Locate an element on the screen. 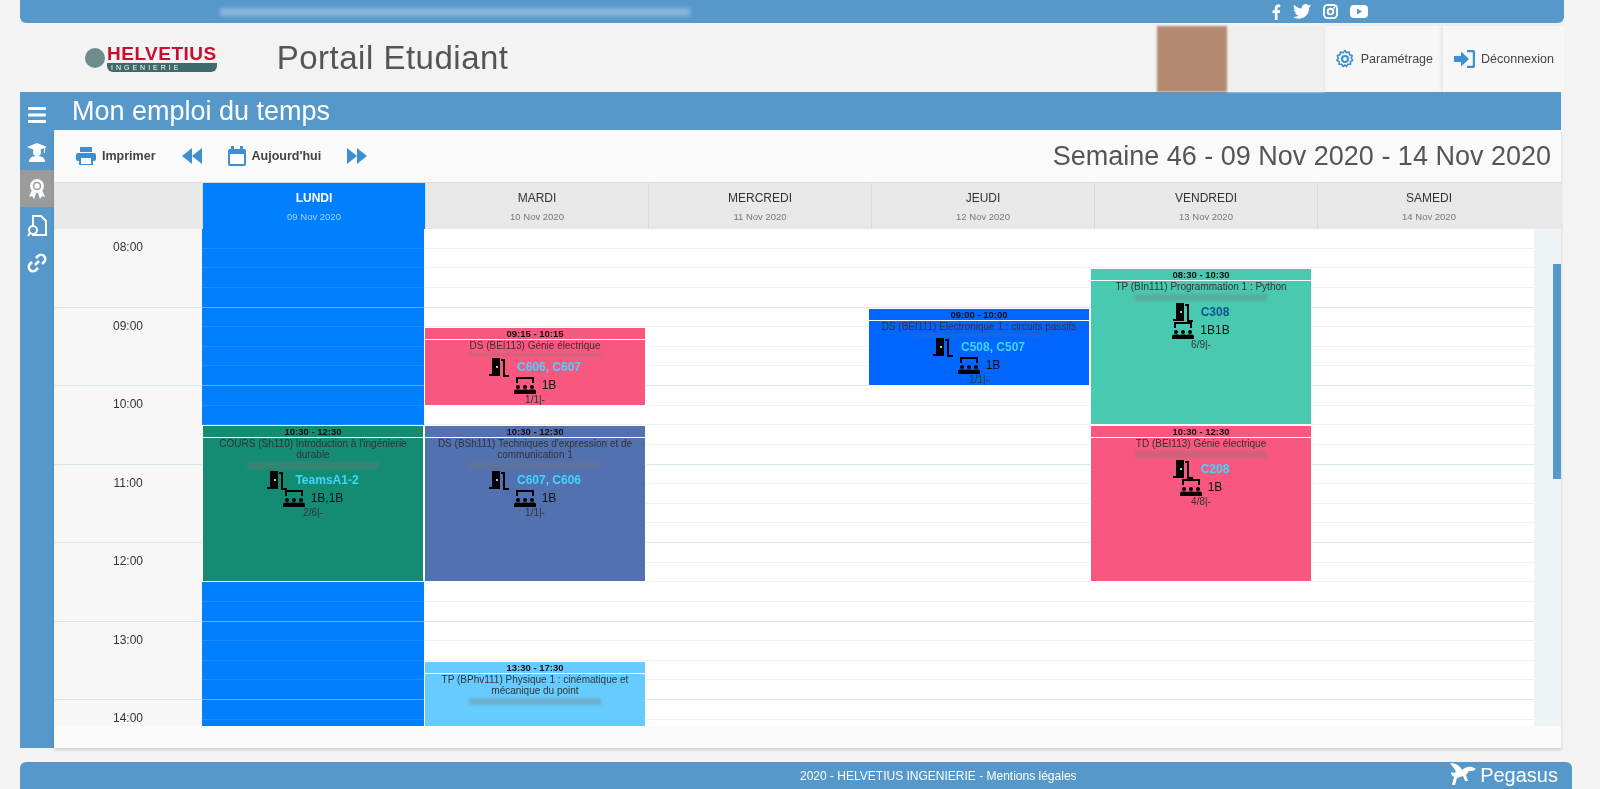 The height and width of the screenshot is (789, 1600). event-card: 08:30 - 10:30 TP (BIn111) Programmation 1 : Python C308 1B1B 6/9|- is located at coordinates (1201, 347).